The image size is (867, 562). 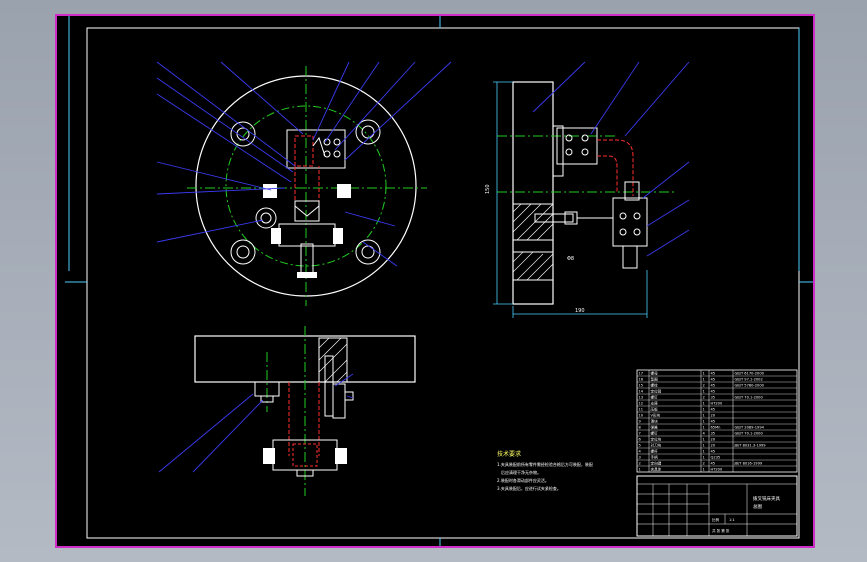 I want to click on workpiece-side-outline, so click(x=615, y=167).